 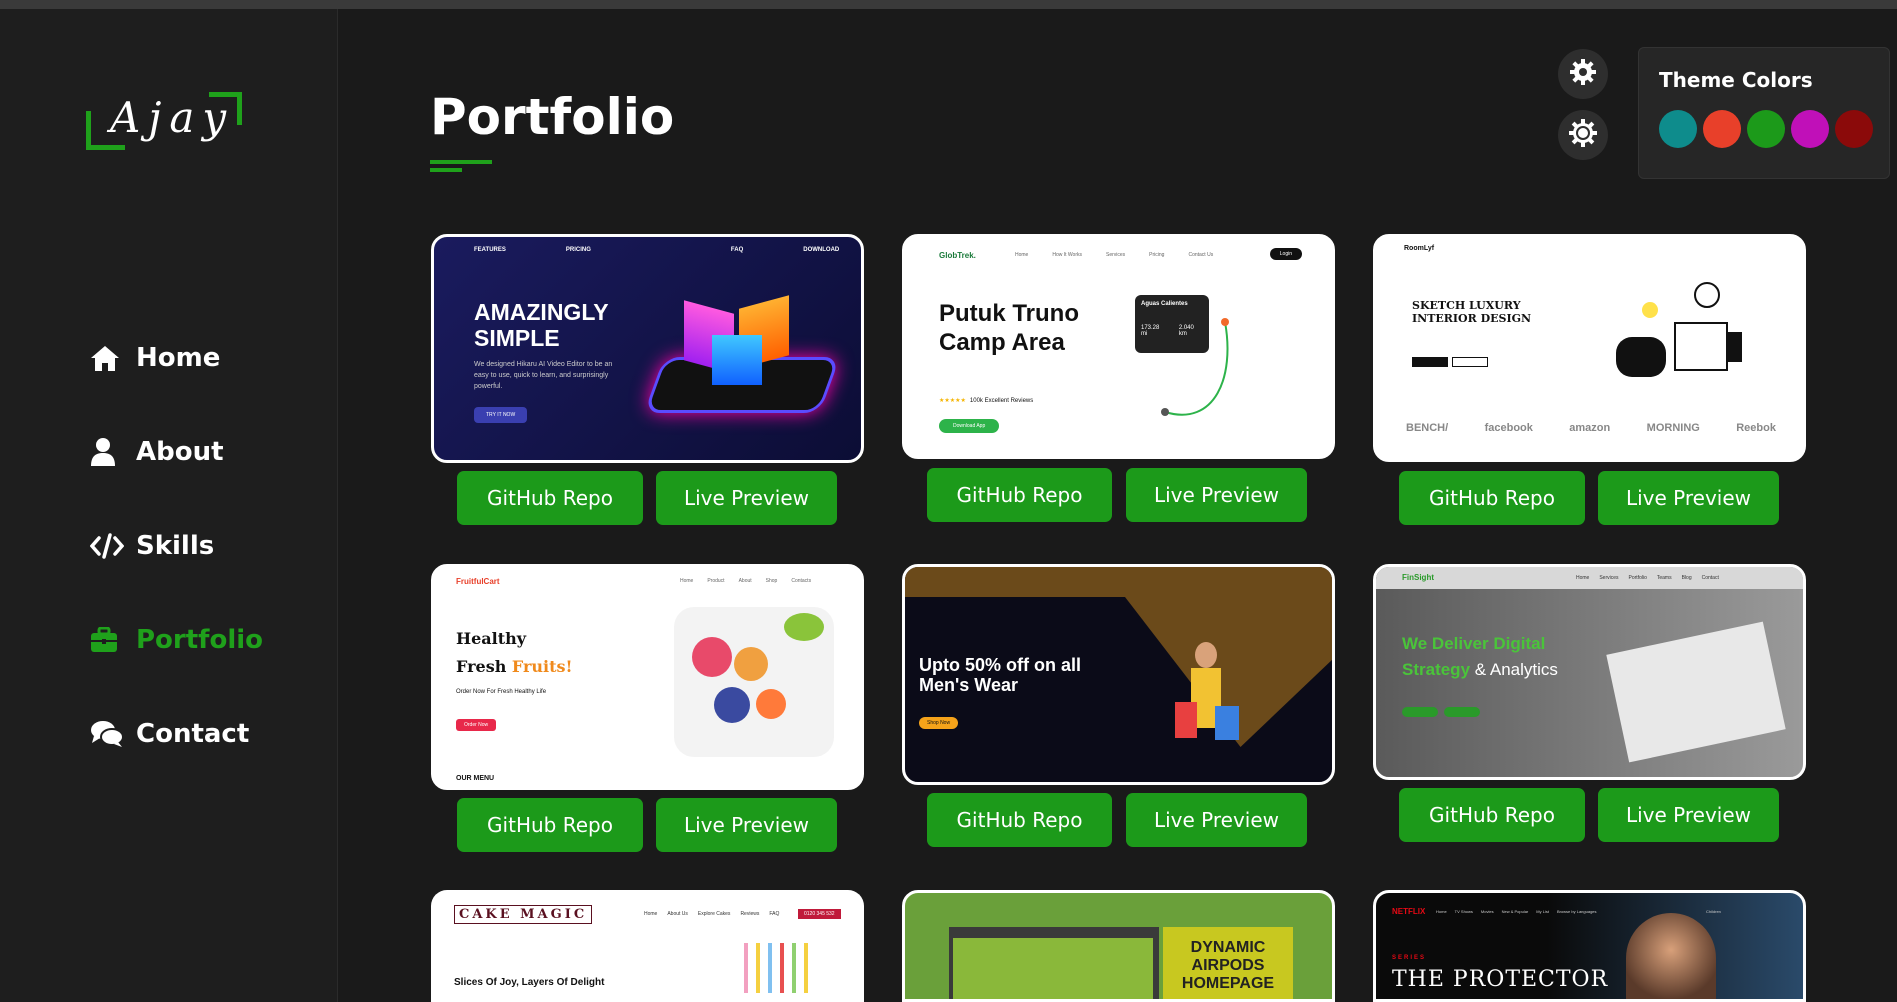 I want to click on swatch-teal, so click(x=1678, y=129).